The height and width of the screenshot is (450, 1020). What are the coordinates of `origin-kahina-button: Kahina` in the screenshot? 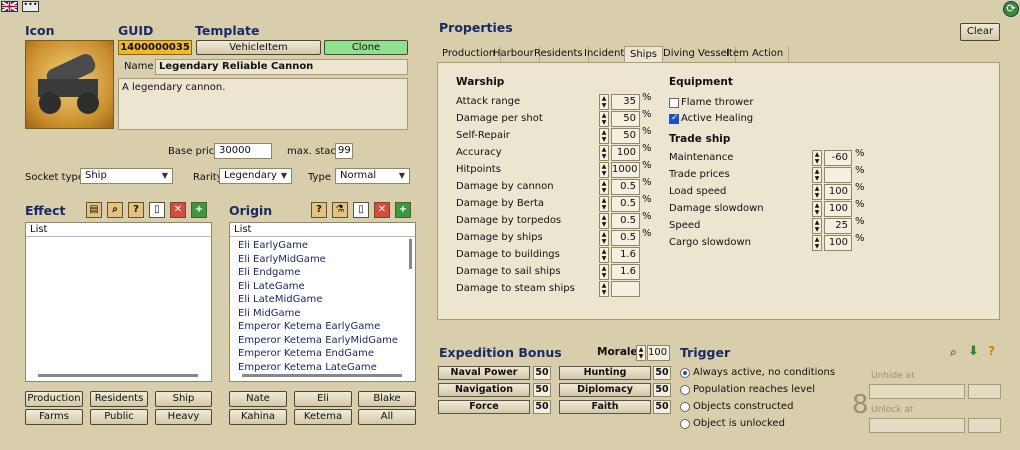 It's located at (258, 417).